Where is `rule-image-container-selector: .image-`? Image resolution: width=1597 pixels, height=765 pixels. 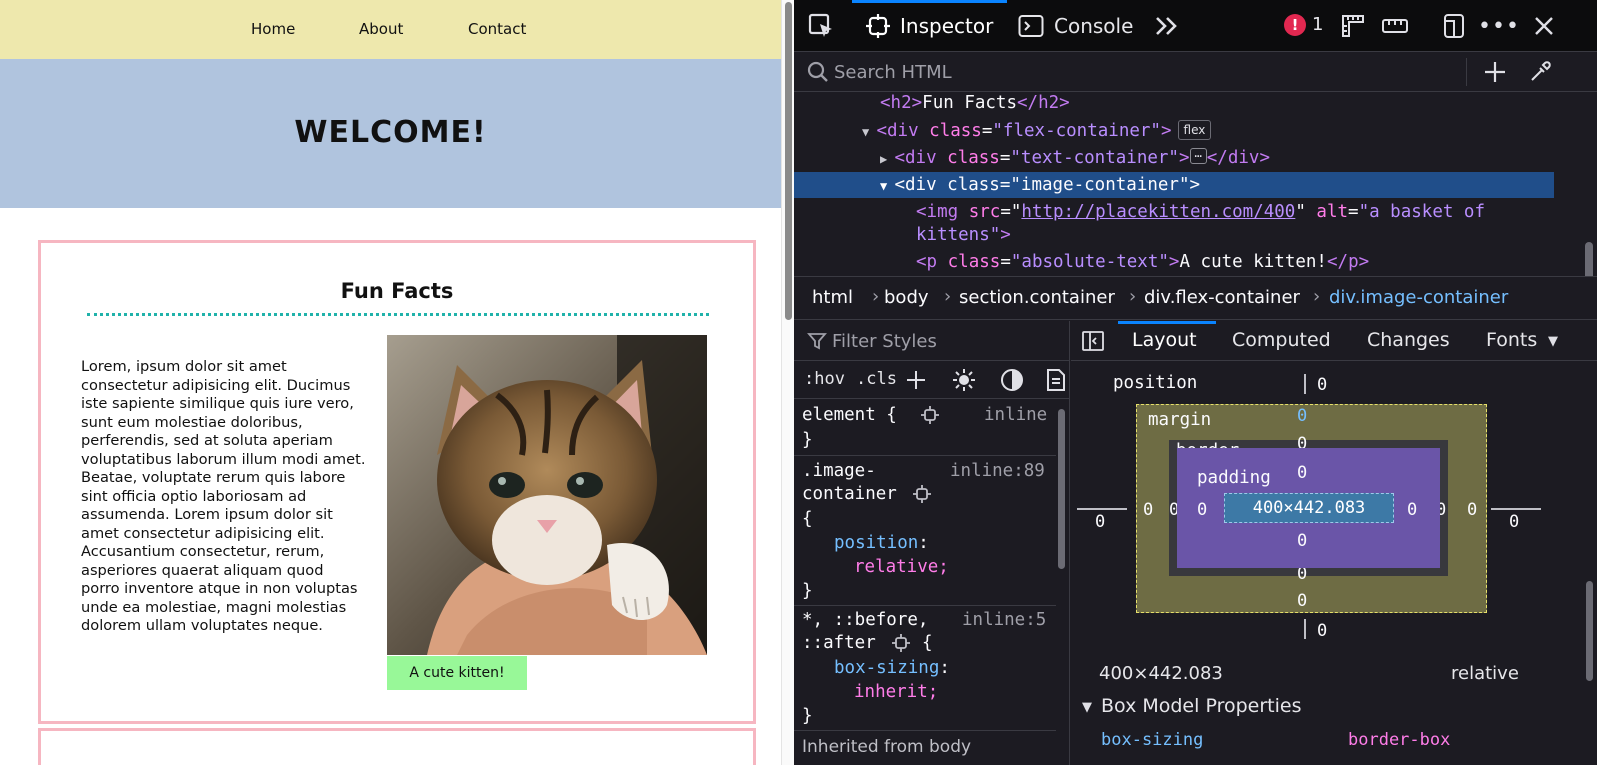 rule-image-container-selector: .image- is located at coordinates (839, 471).